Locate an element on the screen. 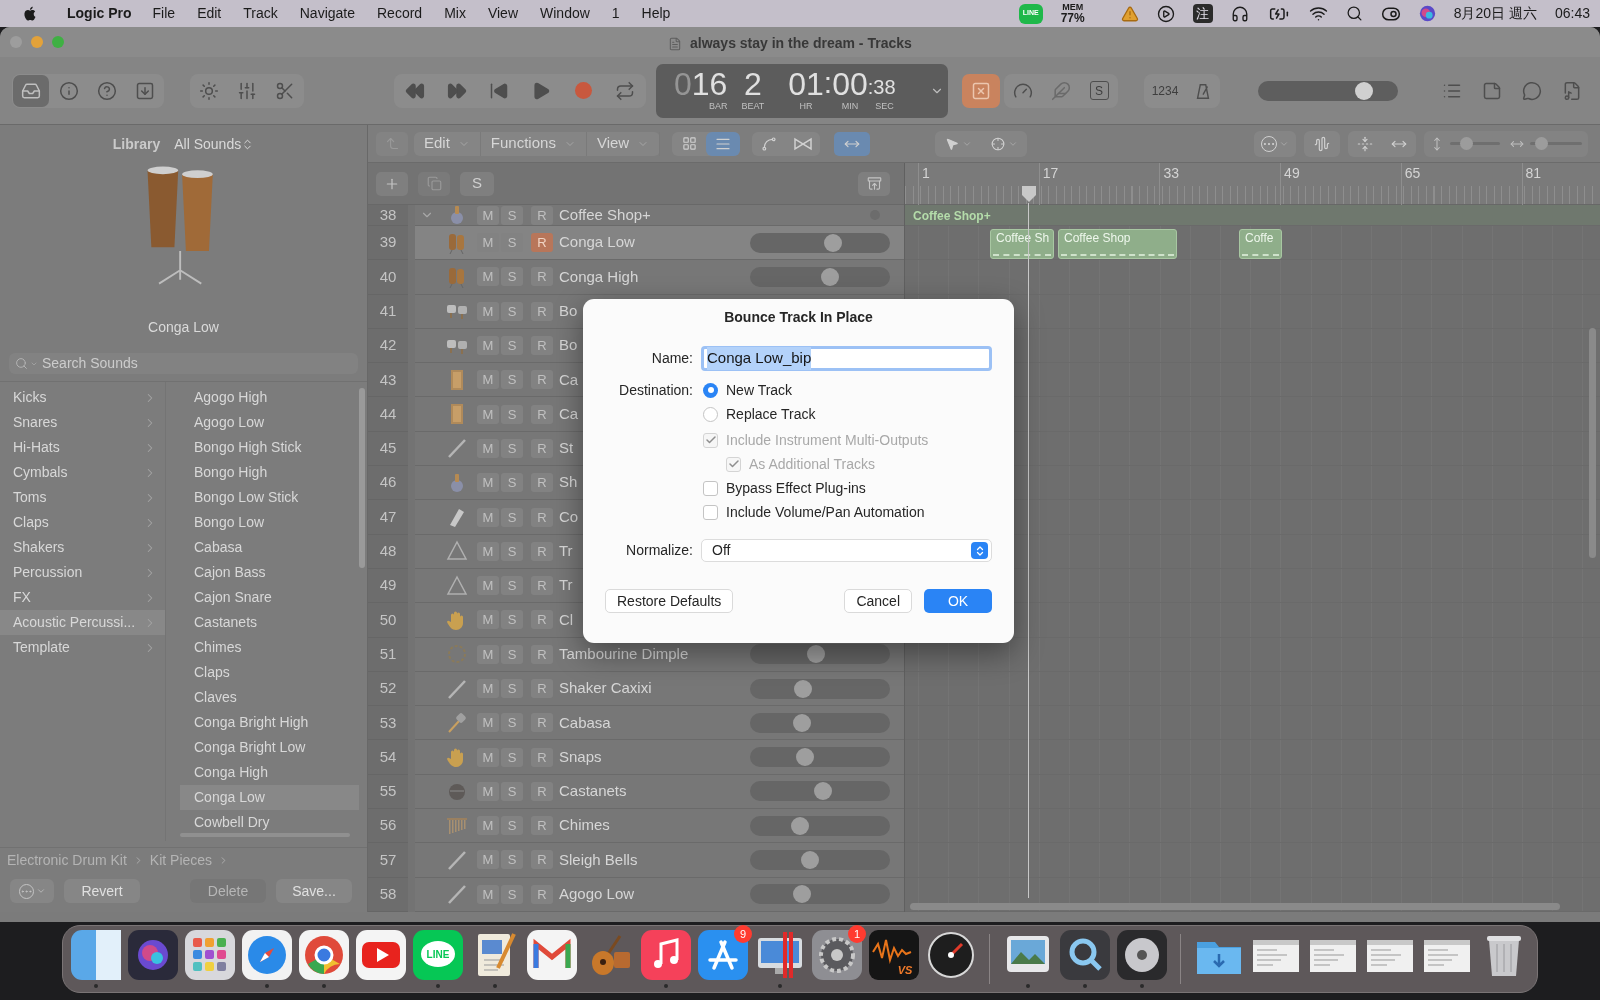  menu-item: View is located at coordinates (502, 13).